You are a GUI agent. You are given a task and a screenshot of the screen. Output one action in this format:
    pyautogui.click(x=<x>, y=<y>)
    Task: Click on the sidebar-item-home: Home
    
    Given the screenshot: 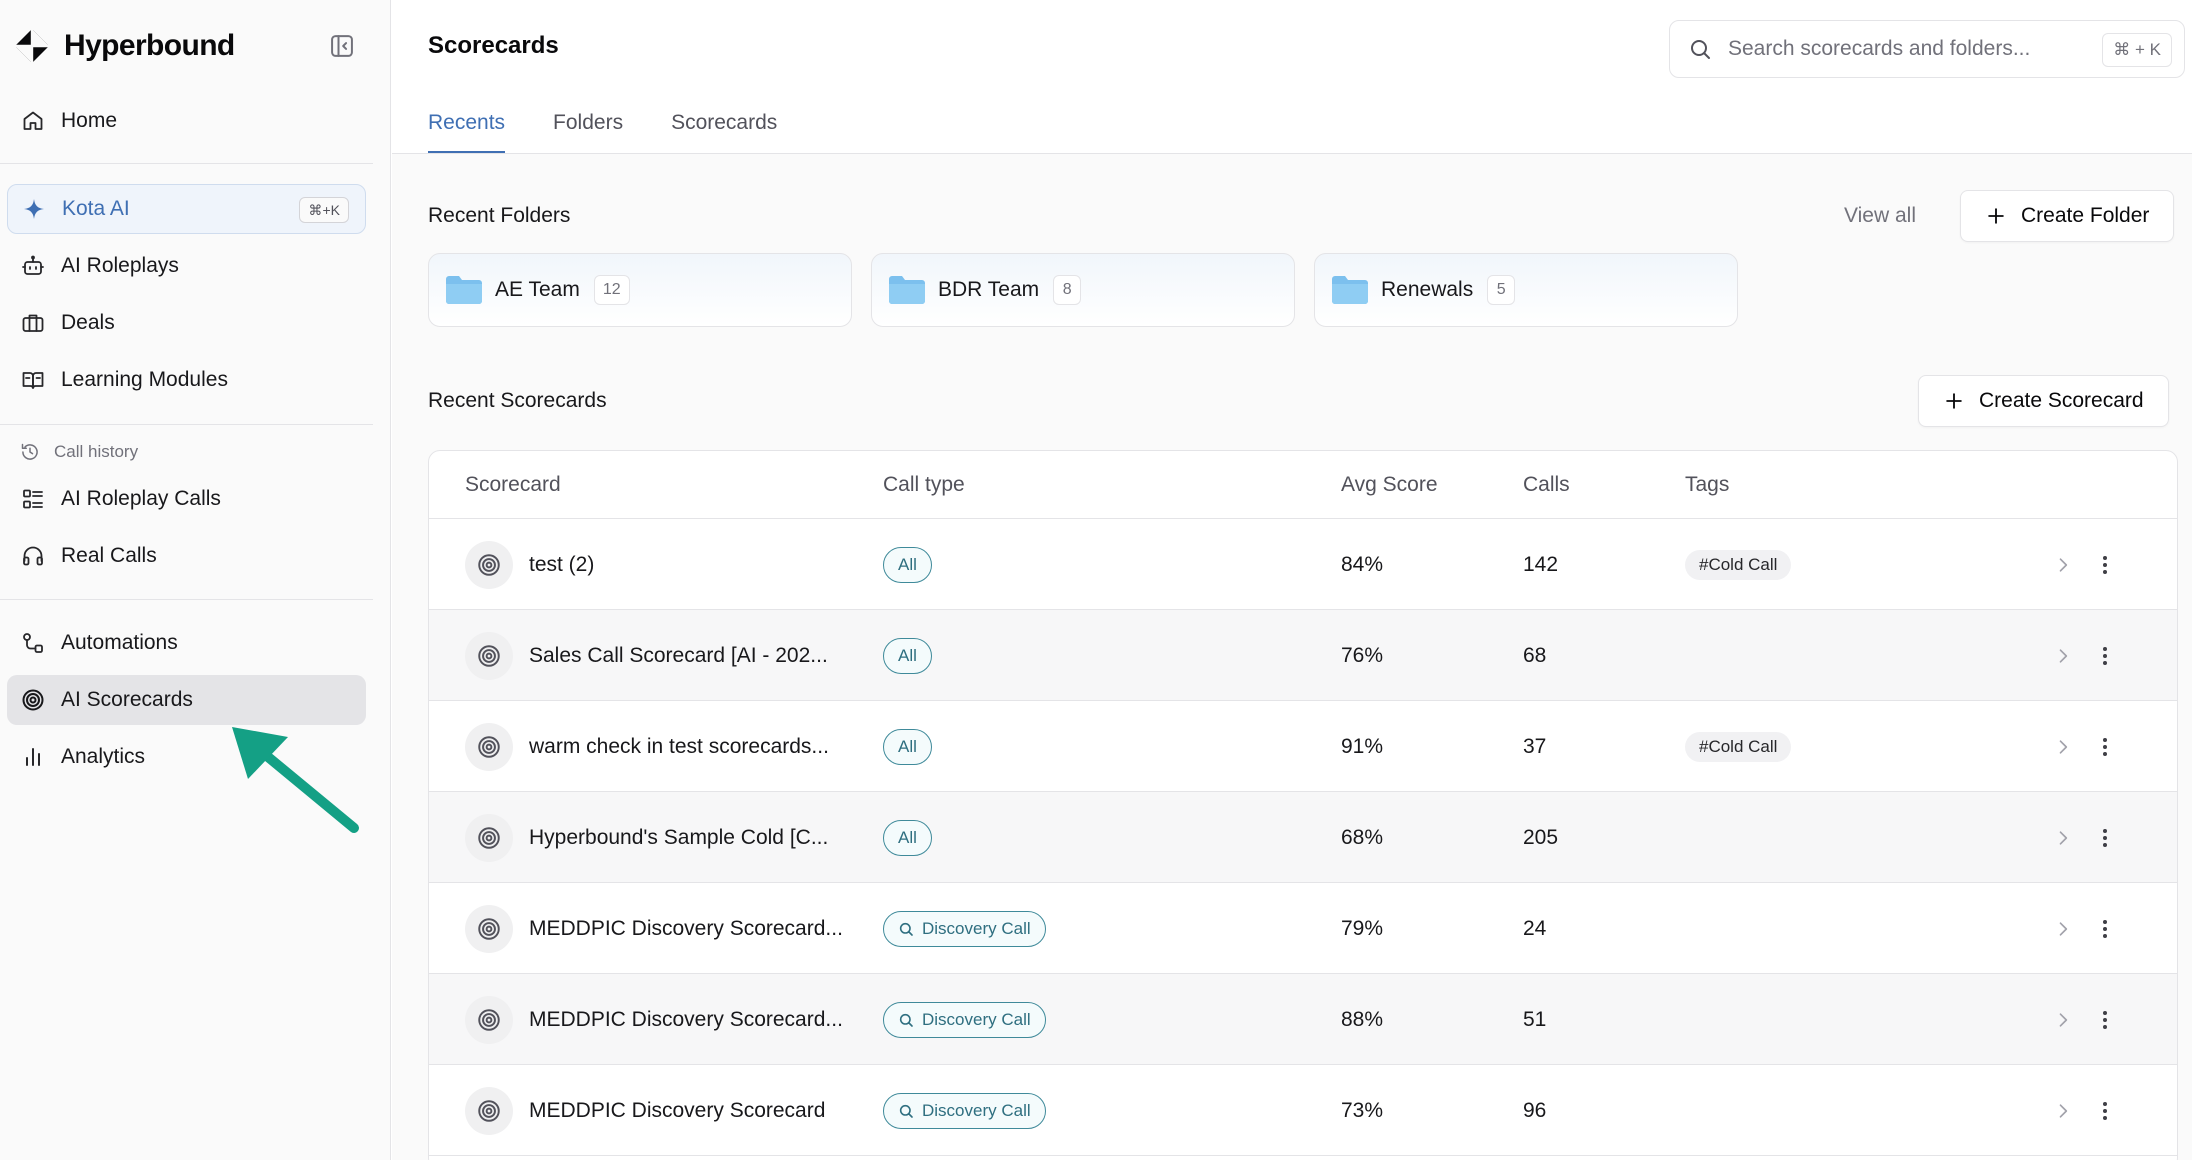 What is the action you would take?
    pyautogui.click(x=186, y=121)
    